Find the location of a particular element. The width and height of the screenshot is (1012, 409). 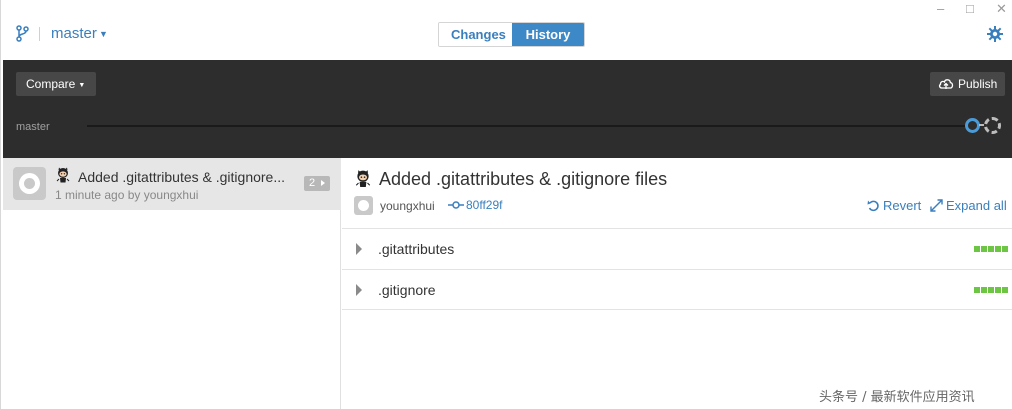

gear-icon is located at coordinates (995, 34).